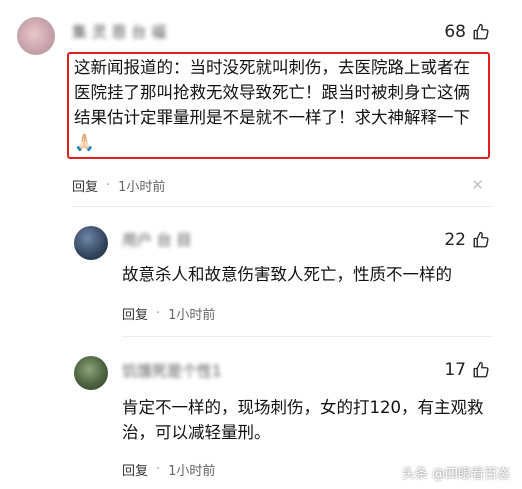 The width and height of the screenshot is (522, 489). What do you see at coordinates (119, 31) in the screenshot?
I see `username: 集 灵 恩 台 福` at bounding box center [119, 31].